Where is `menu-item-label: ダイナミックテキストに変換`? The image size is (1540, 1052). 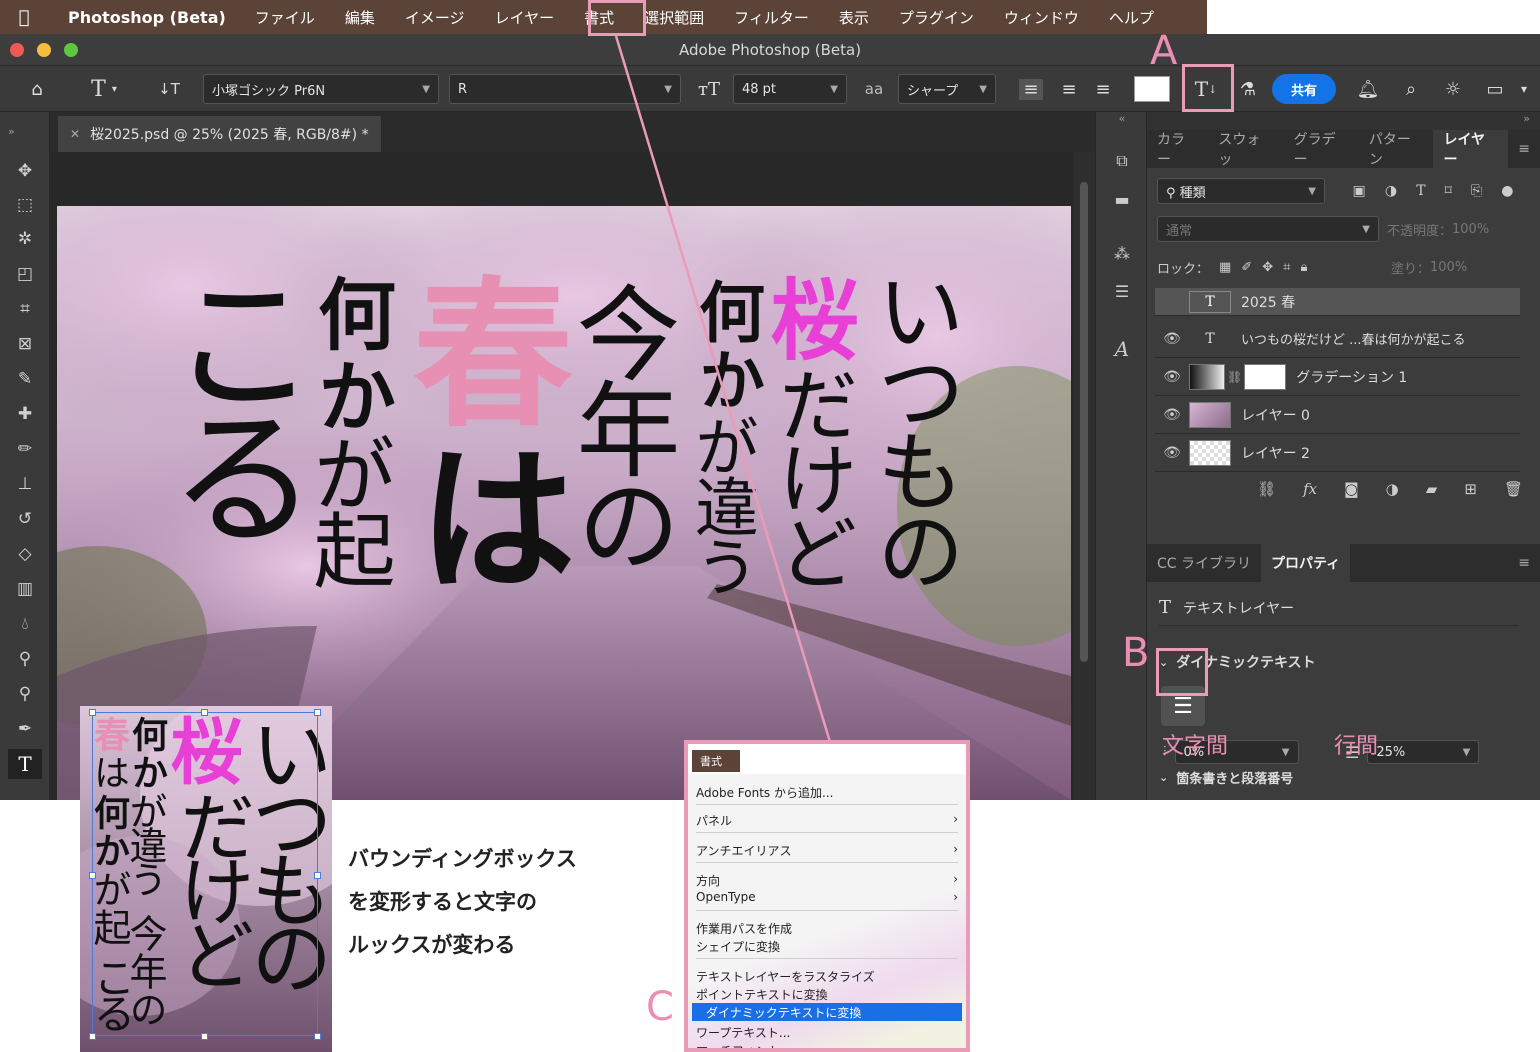 menu-item-label: ダイナミックテキストに変換 is located at coordinates (784, 1012).